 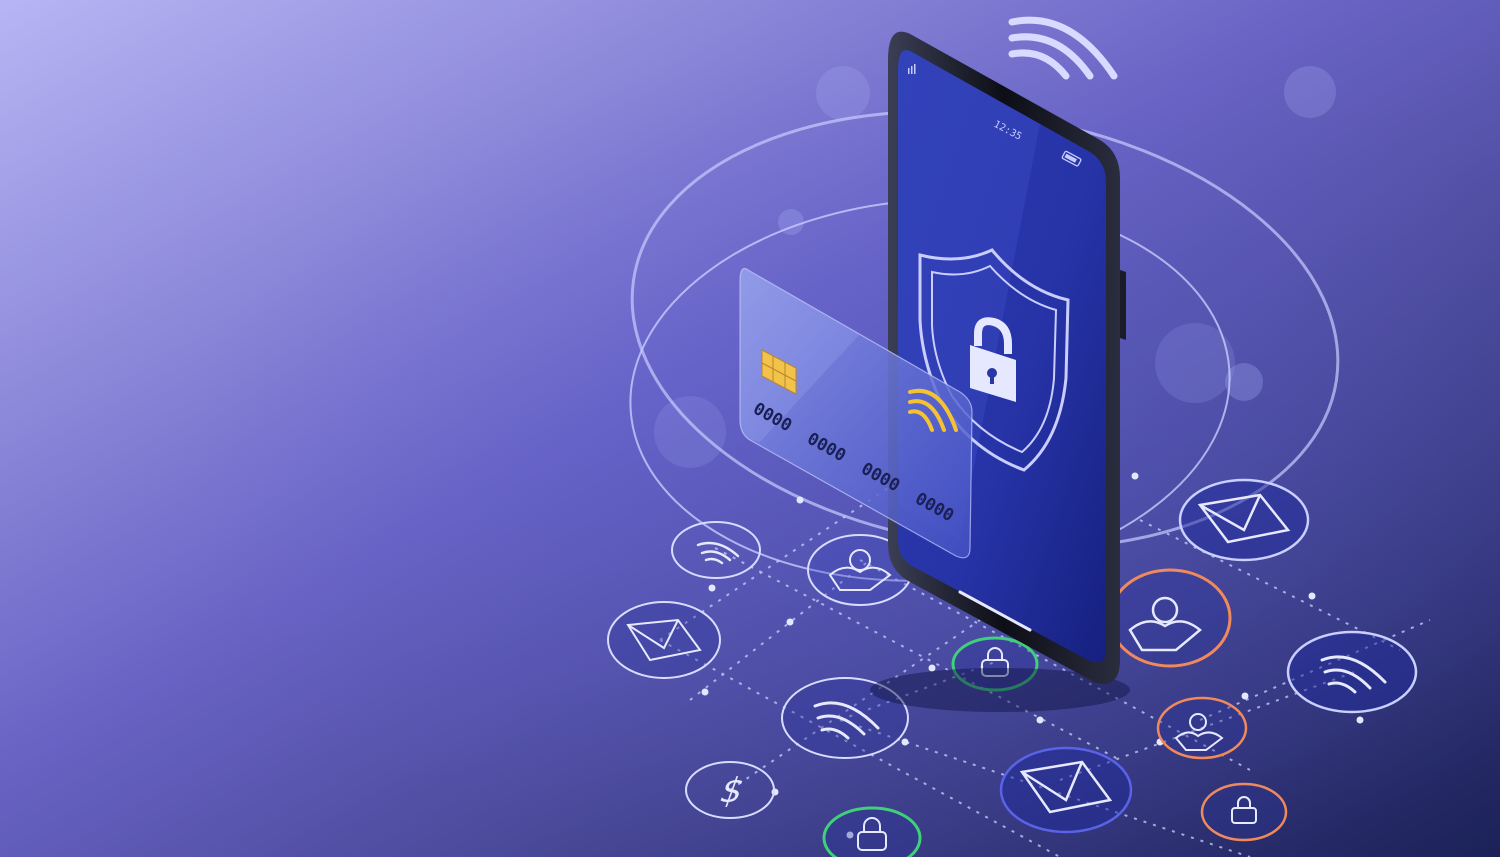 What do you see at coordinates (1123, 305) in the screenshot?
I see `side-button` at bounding box center [1123, 305].